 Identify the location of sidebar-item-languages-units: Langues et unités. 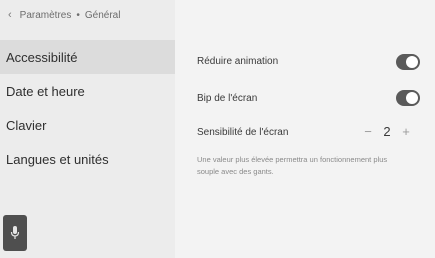
(87, 159).